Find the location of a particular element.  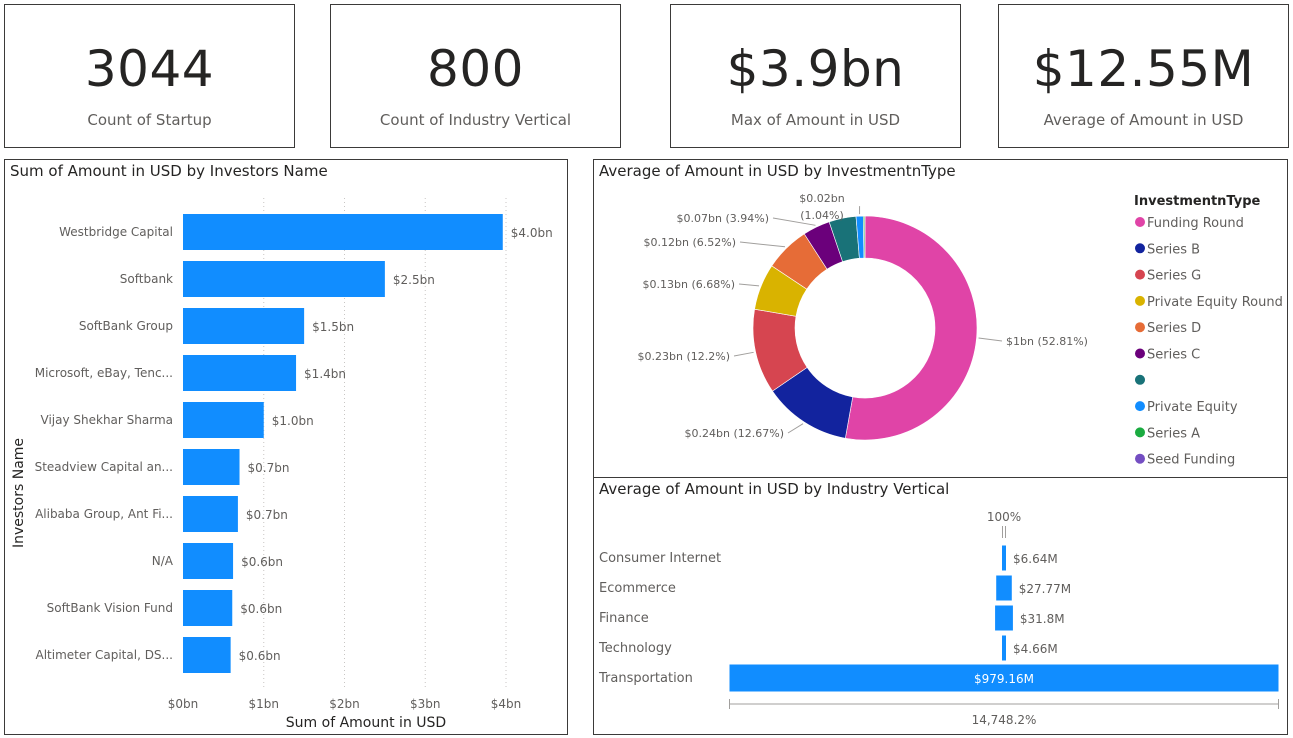

legend-item: Private Equity is located at coordinates (1192, 407).